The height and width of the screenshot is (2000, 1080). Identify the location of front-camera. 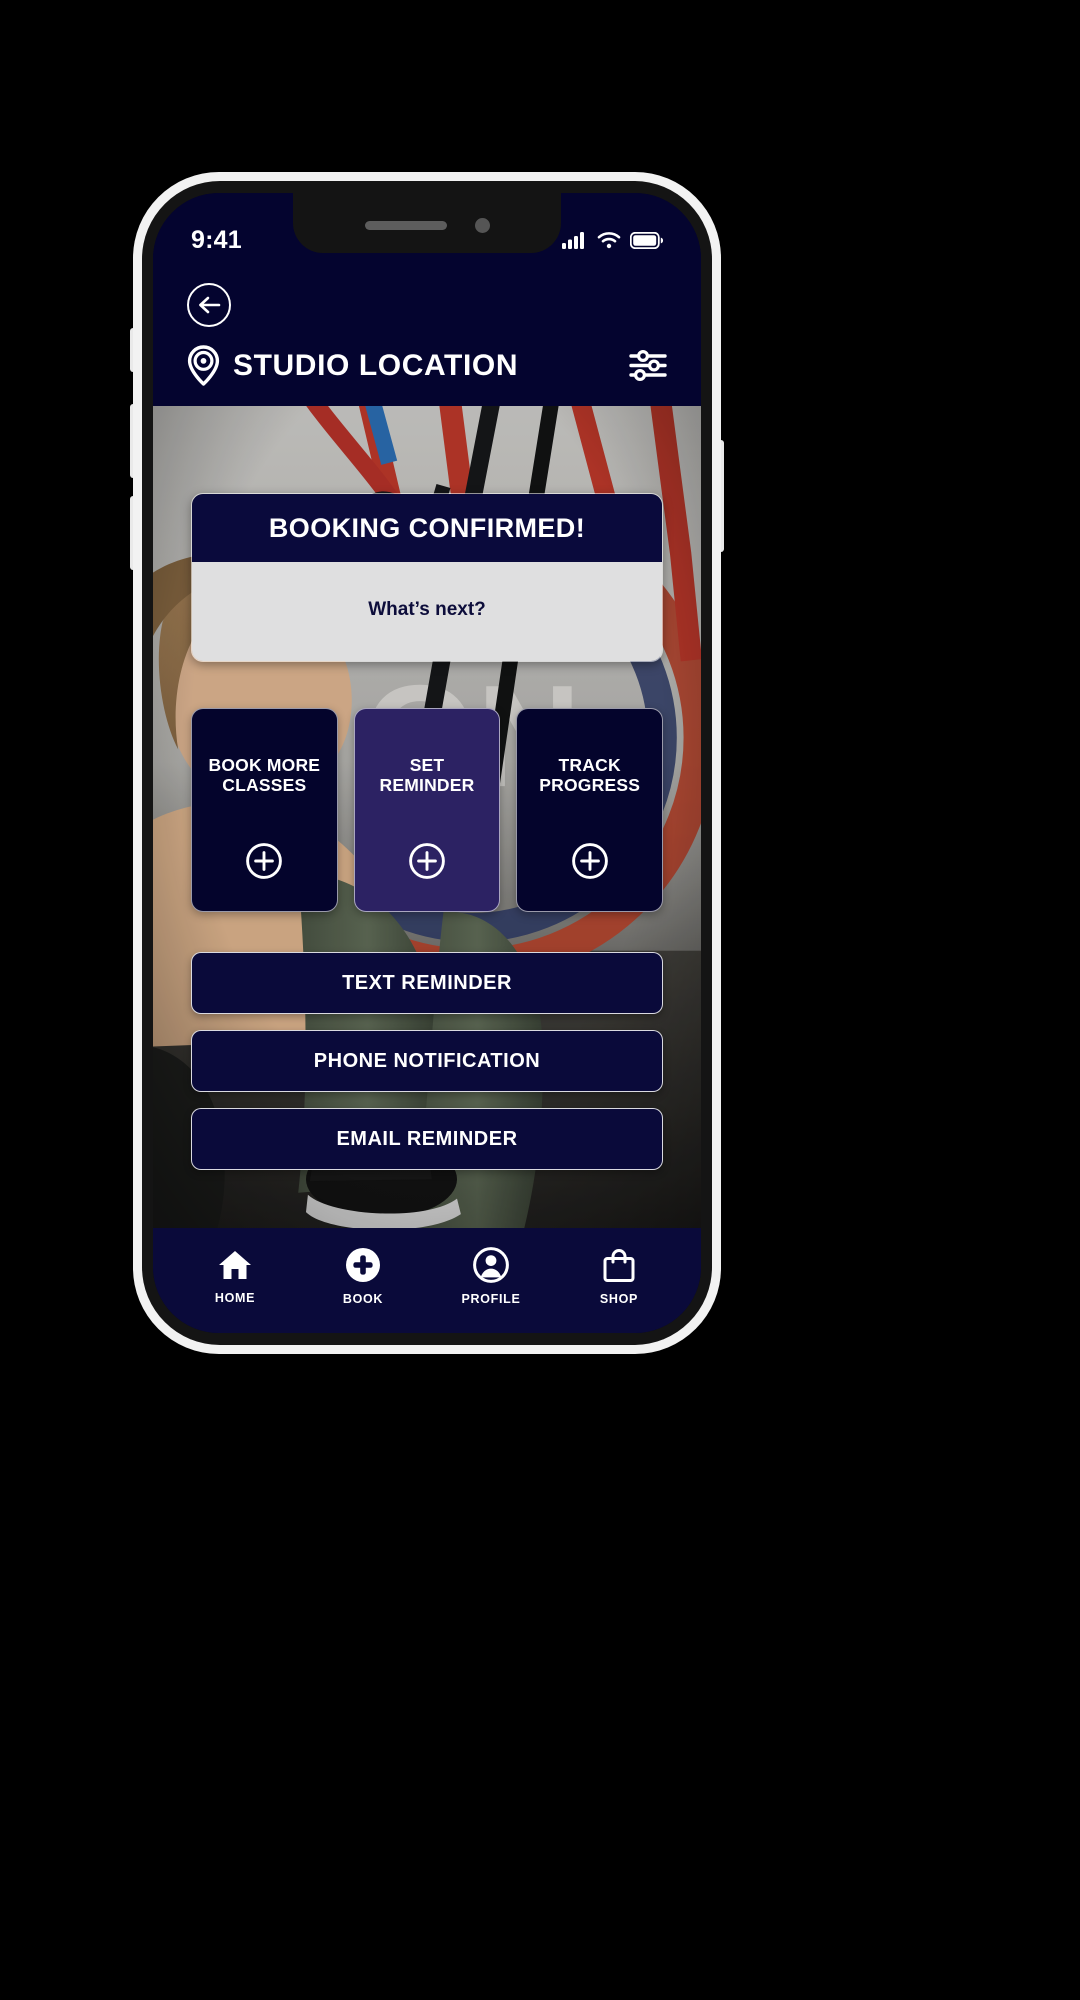
(482, 225).